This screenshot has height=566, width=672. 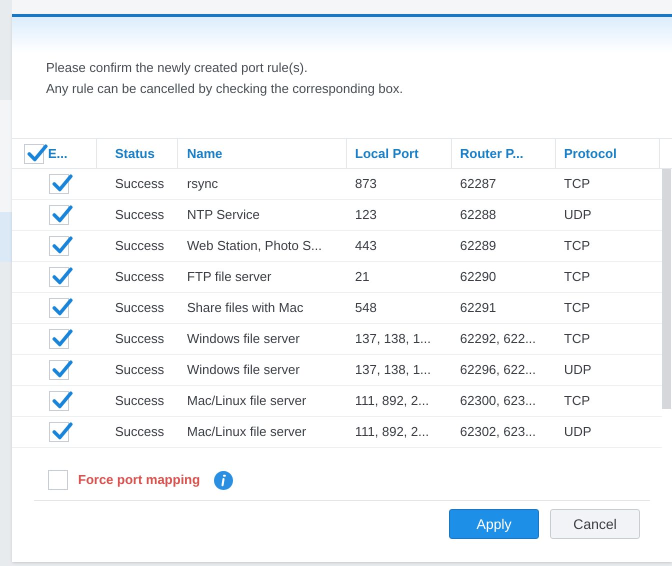 What do you see at coordinates (366, 214) in the screenshot?
I see `table-cell: 123` at bounding box center [366, 214].